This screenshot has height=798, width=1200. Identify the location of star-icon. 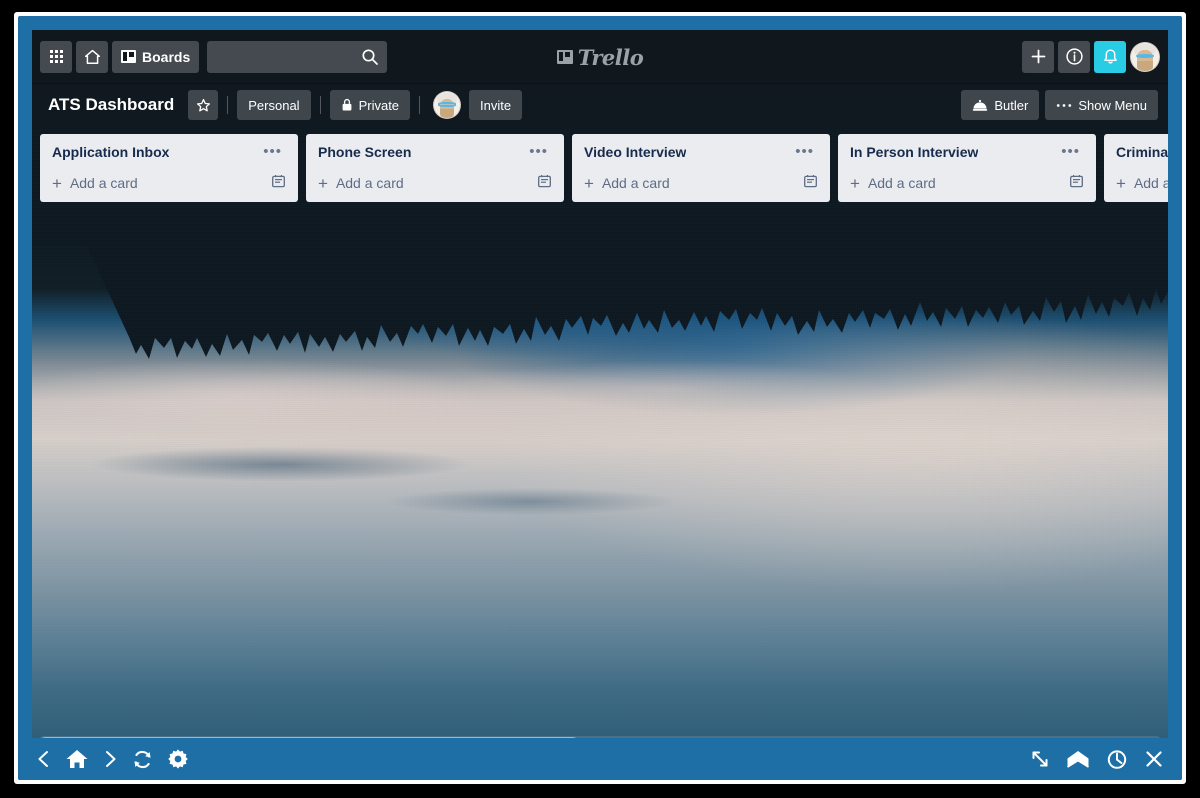
(203, 104).